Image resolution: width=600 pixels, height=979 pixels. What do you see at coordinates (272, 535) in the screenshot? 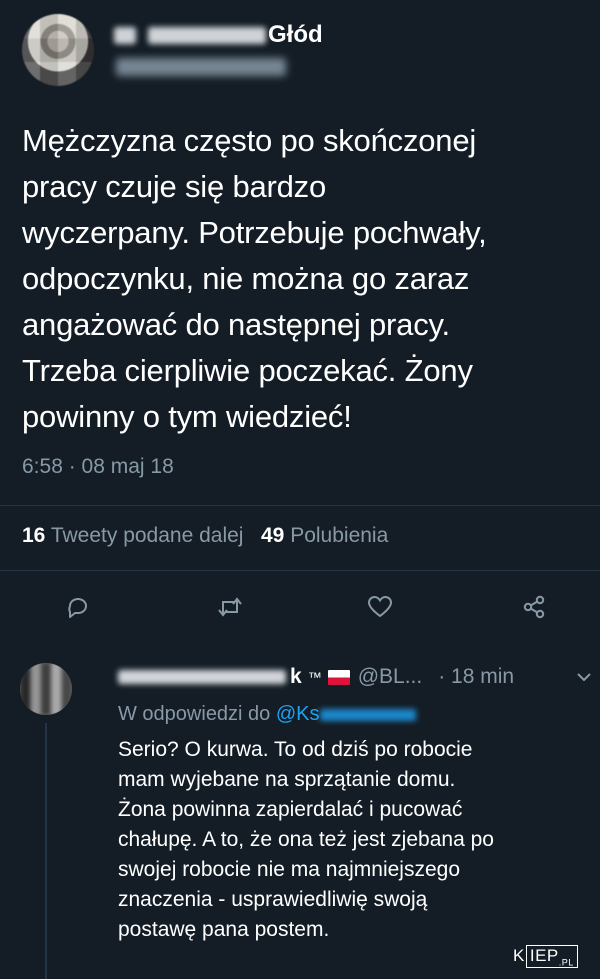
I see `like-count: 49` at bounding box center [272, 535].